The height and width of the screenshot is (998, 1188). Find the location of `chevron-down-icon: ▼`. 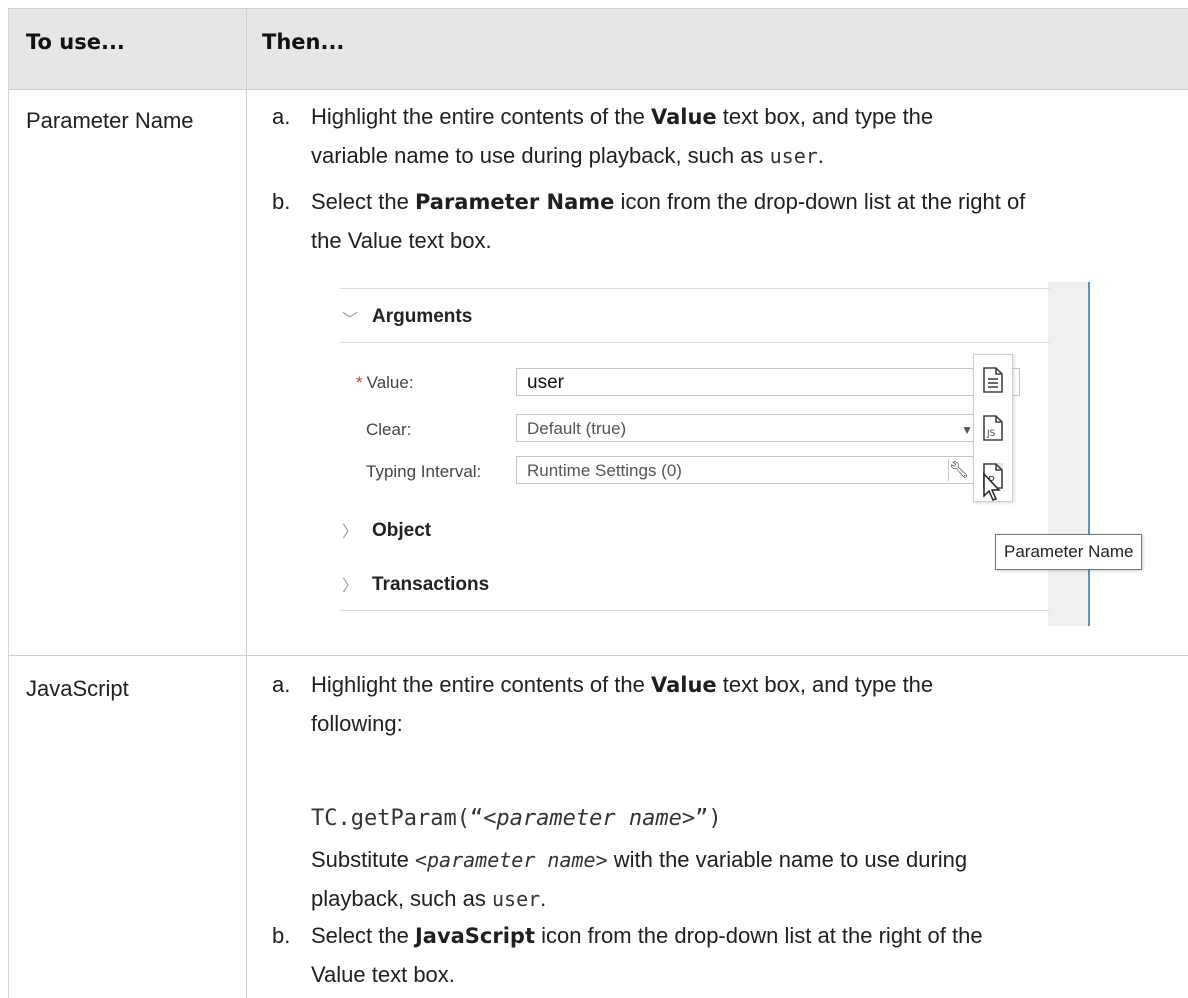

chevron-down-icon: ▼ is located at coordinates (967, 430).